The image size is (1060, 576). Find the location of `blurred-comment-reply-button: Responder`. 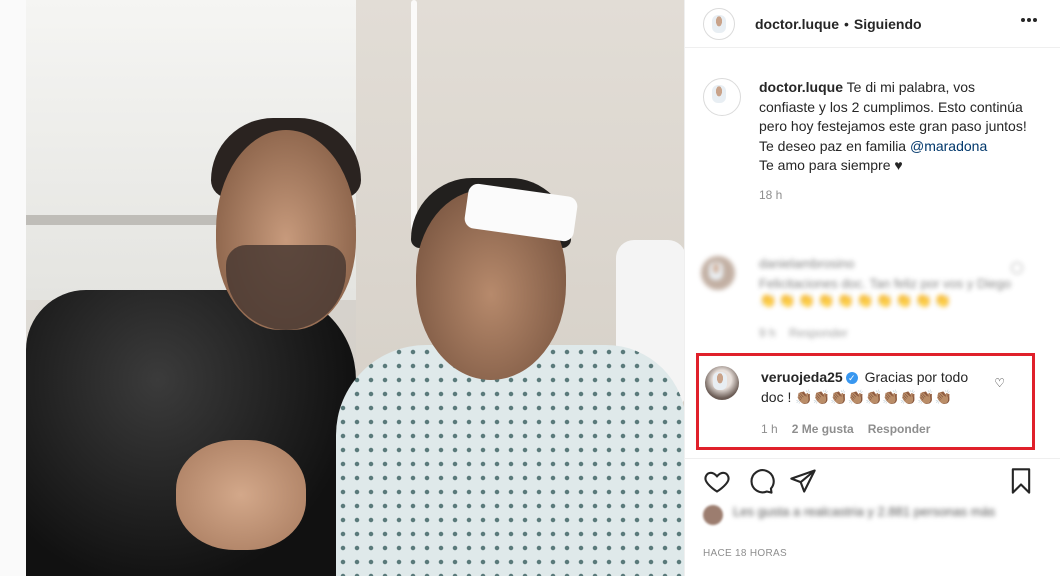

blurred-comment-reply-button: Responder is located at coordinates (818, 333).